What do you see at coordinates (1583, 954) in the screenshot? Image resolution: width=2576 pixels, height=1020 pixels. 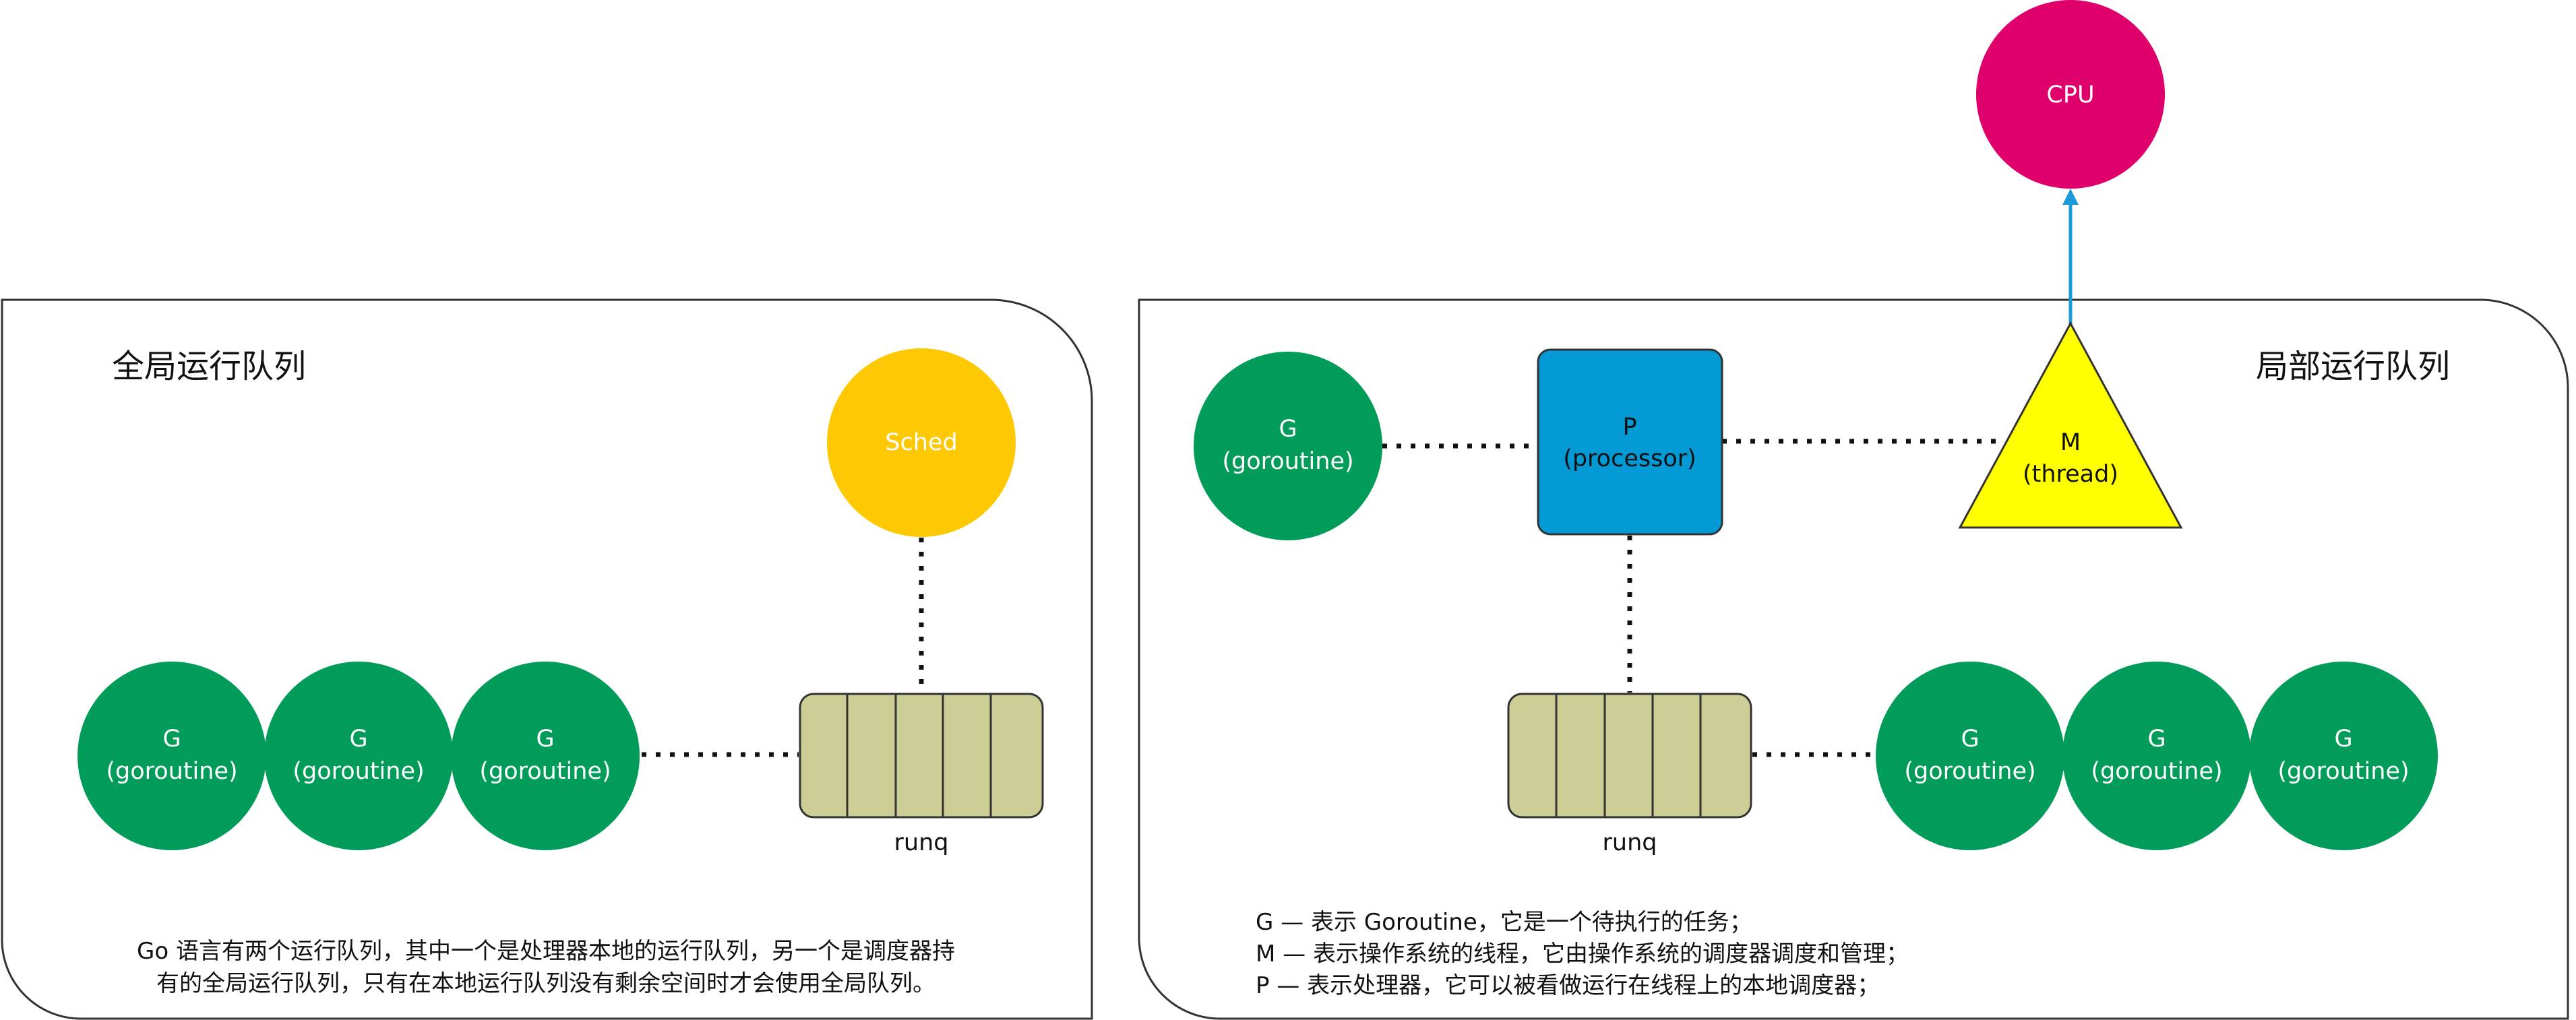 I see `legend-line-m: M — 表示操作系统的线程，它由操作系统的调度器调度和管理；` at bounding box center [1583, 954].